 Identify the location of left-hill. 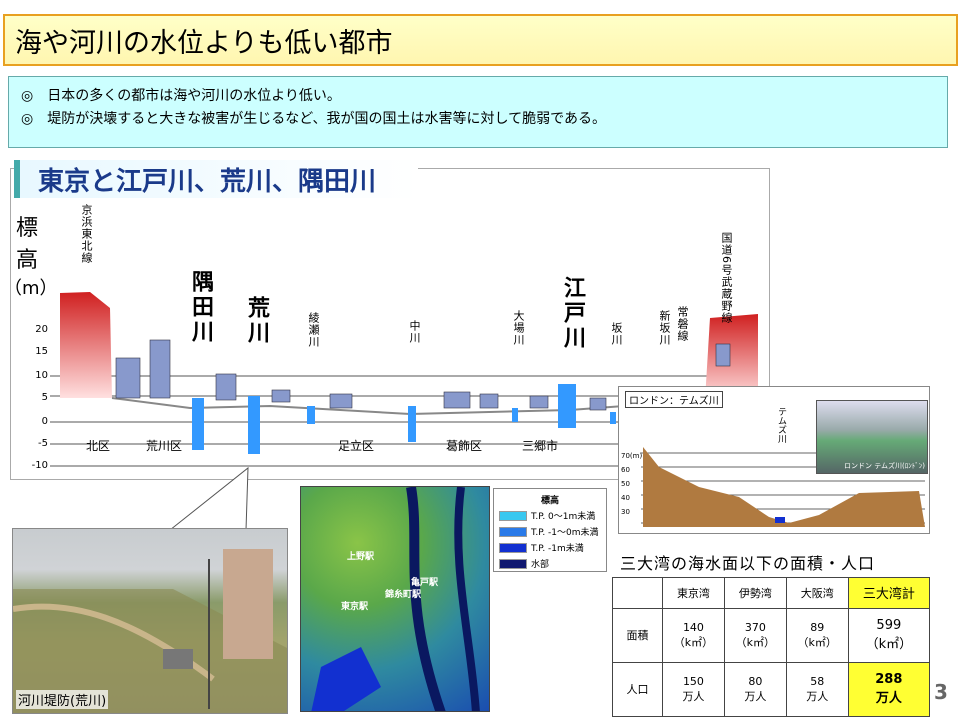
(86, 345).